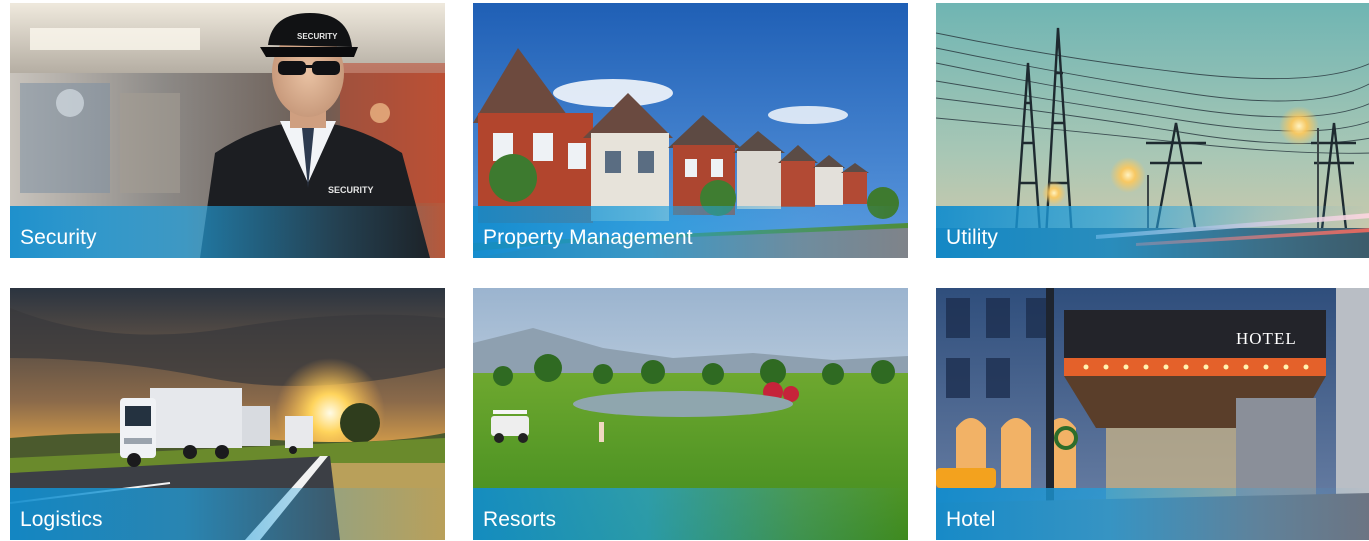  Describe the element at coordinates (58, 237) in the screenshot. I see `tile-label-security: Security` at that location.